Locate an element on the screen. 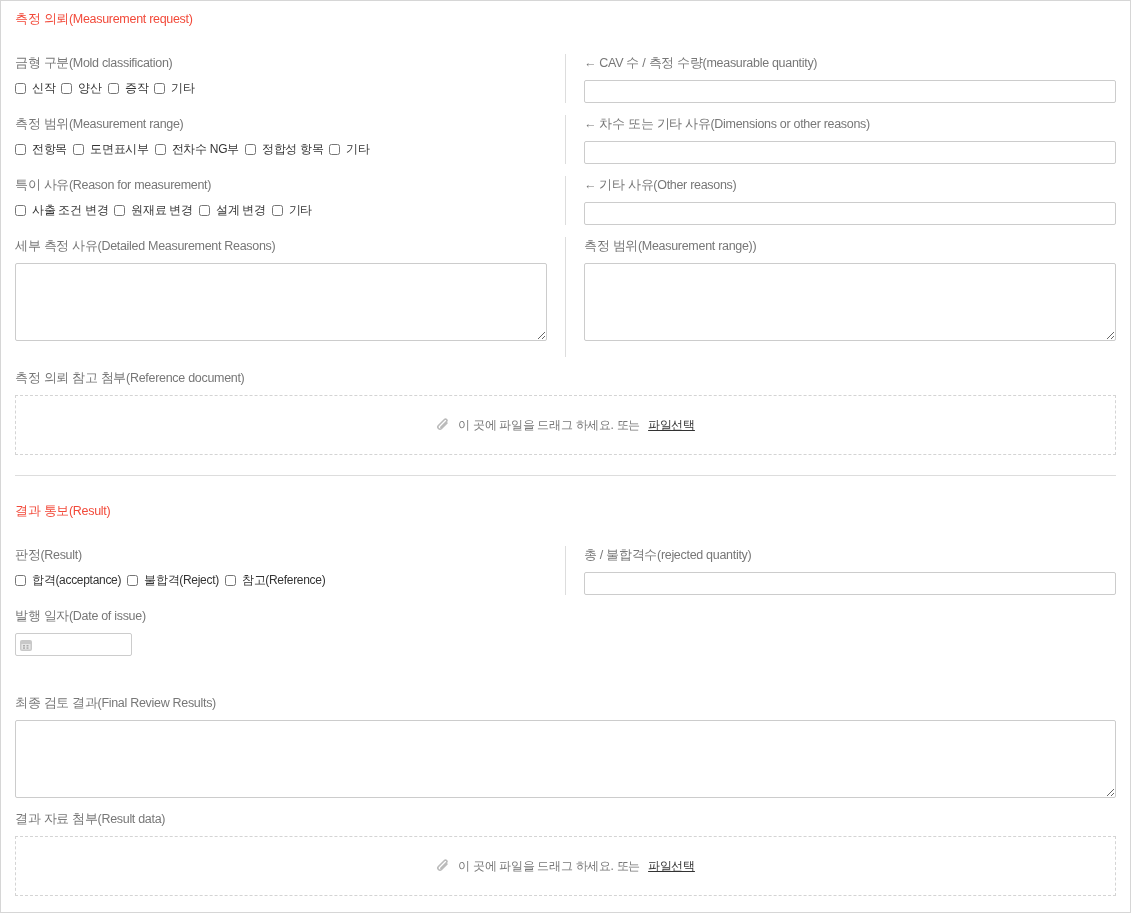  checkbox-label: 정합성 항목 is located at coordinates (292, 149).